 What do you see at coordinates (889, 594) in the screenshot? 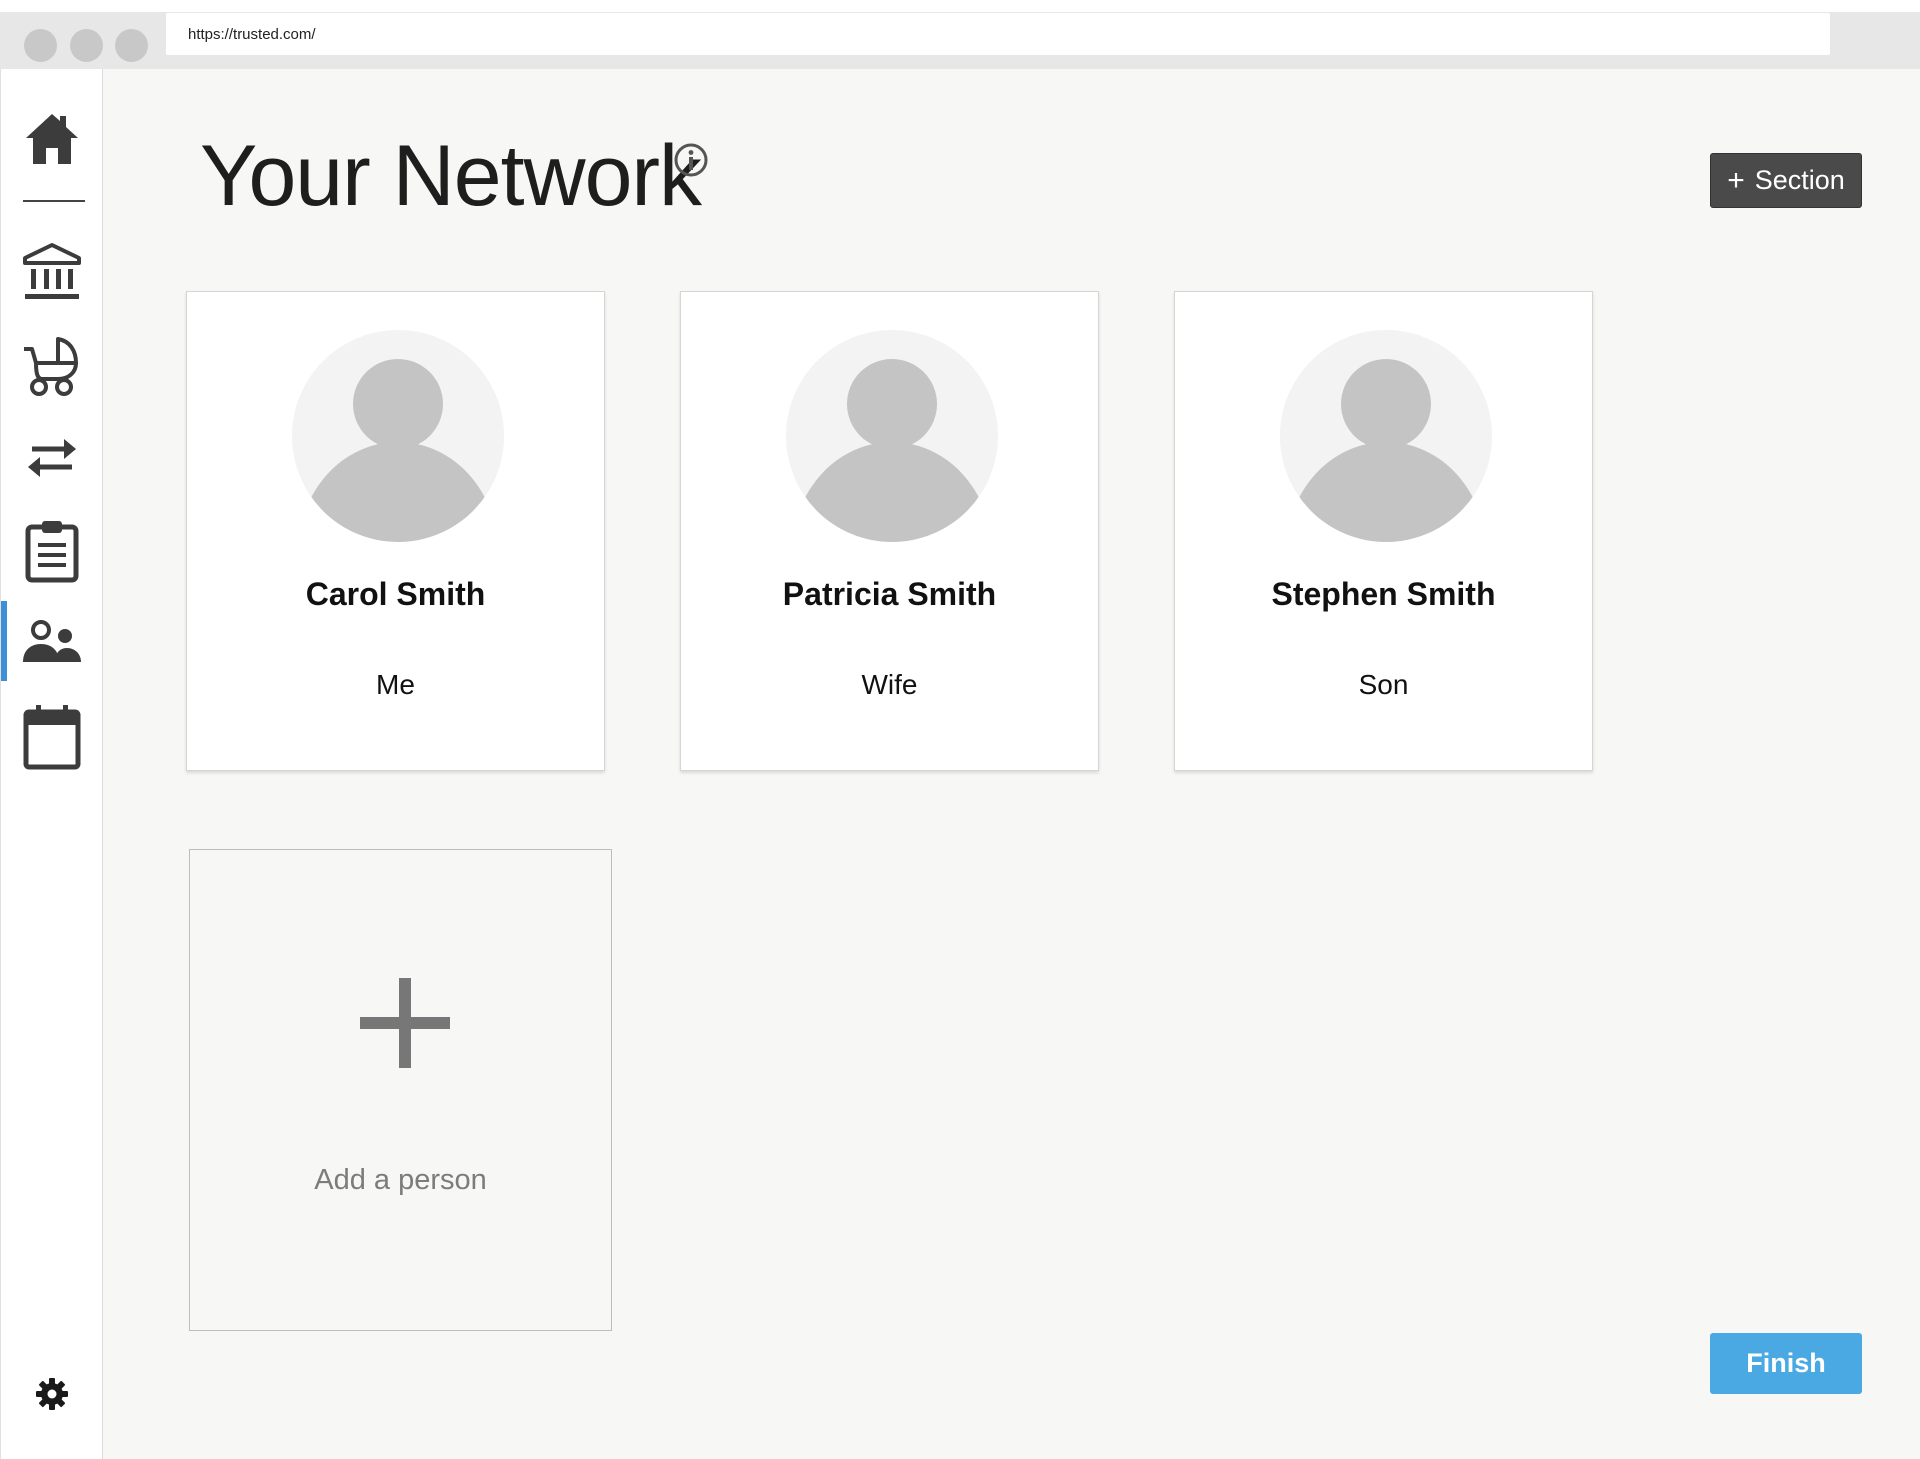
I see `person-name: Patricia Smith` at bounding box center [889, 594].